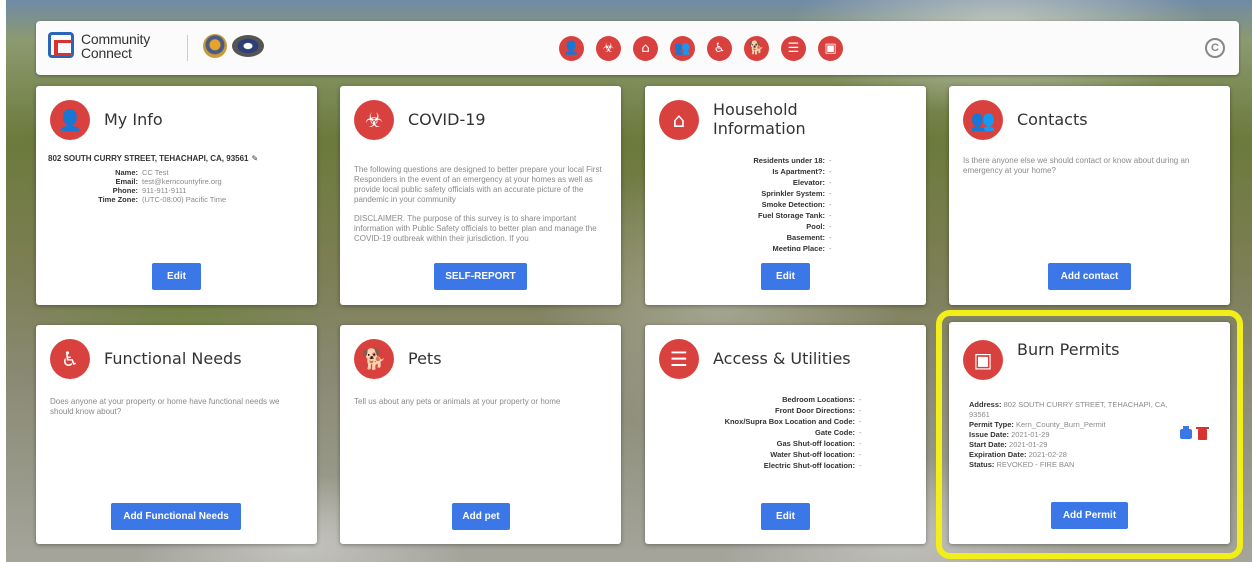 This screenshot has width=1252, height=562. What do you see at coordinates (1035, 464) in the screenshot?
I see `permit-status-value: REVOKED - FIRE BAN` at bounding box center [1035, 464].